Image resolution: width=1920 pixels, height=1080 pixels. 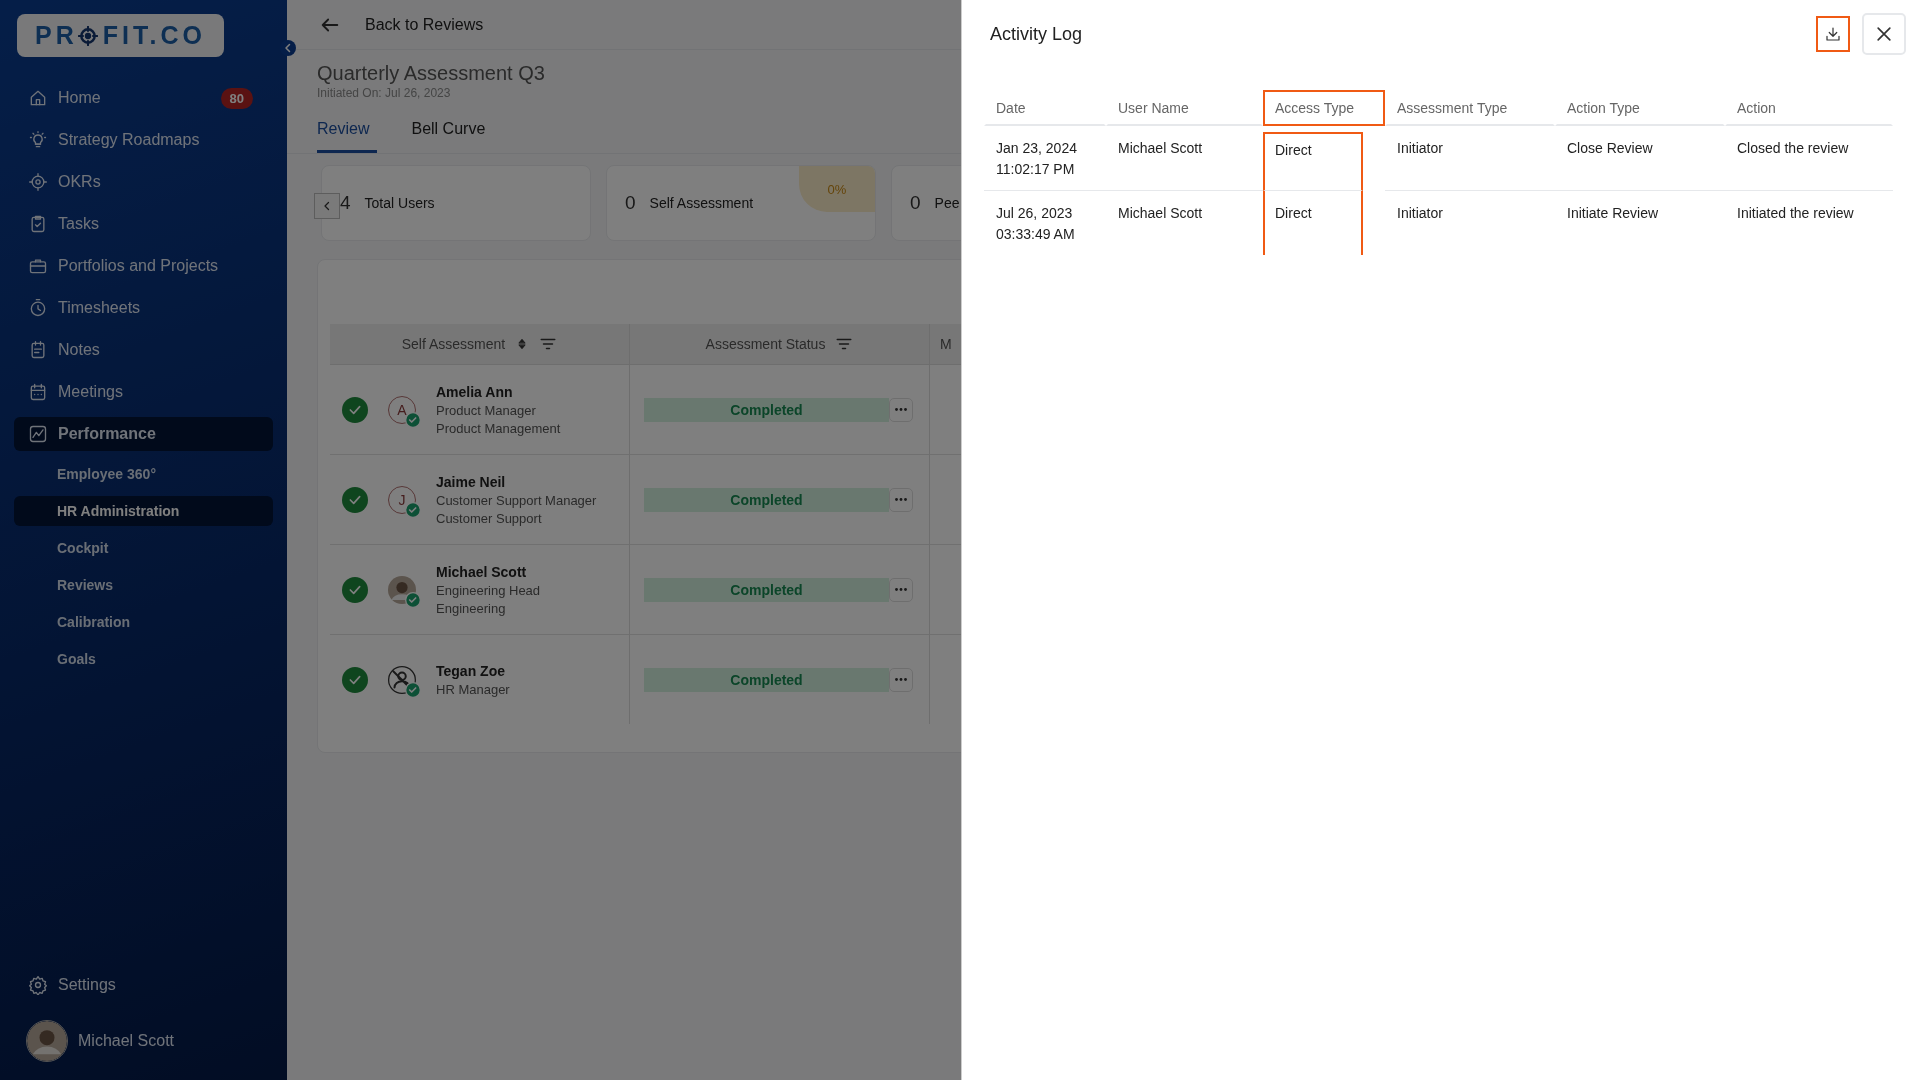 What do you see at coordinates (38, 392) in the screenshot?
I see `calendar-icon` at bounding box center [38, 392].